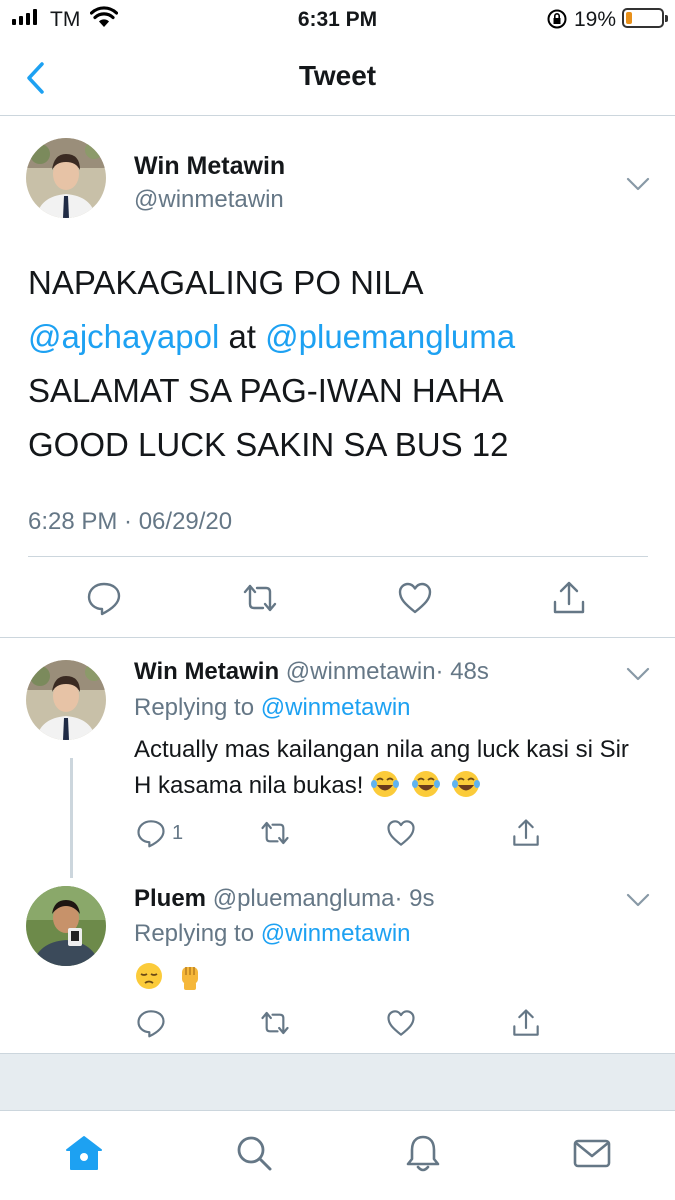 This screenshot has width=675, height=1200. What do you see at coordinates (337, 20) in the screenshot?
I see `status-bar: TM 6:31 PM 19%` at bounding box center [337, 20].